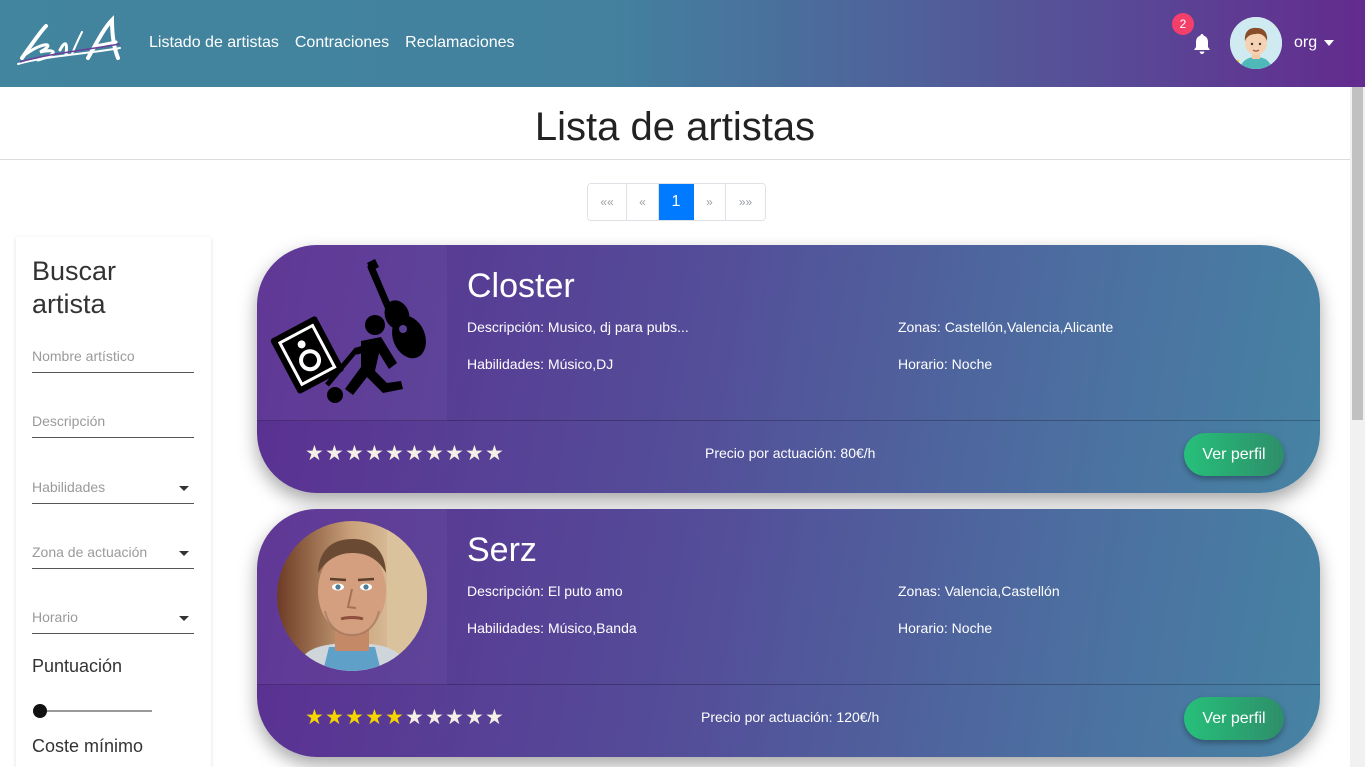 The image size is (1365, 767). What do you see at coordinates (96, 711) in the screenshot?
I see `rating-slider-track` at bounding box center [96, 711].